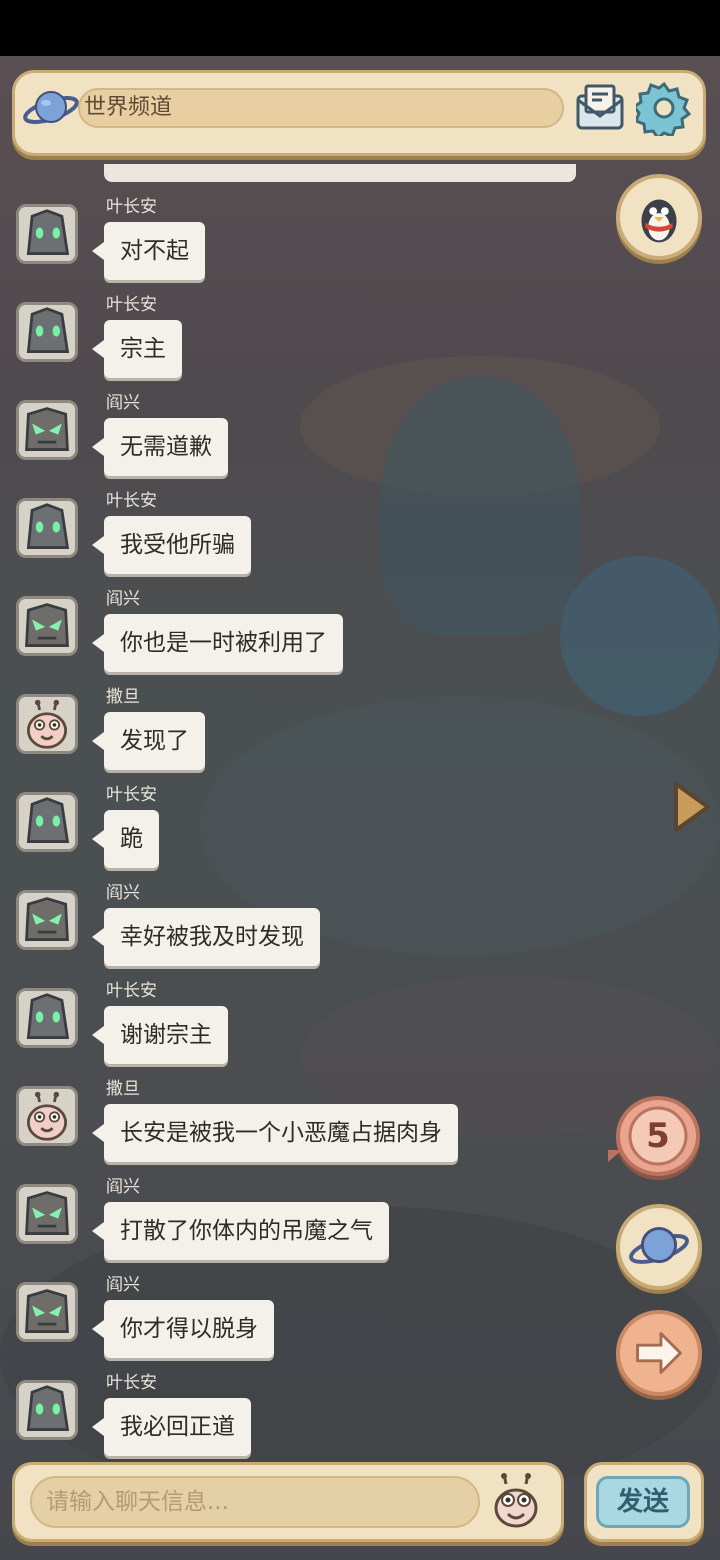 This screenshot has height=1560, width=720. Describe the element at coordinates (206, 937) in the screenshot. I see `message-bubble: 幸好被我及时发现` at that location.